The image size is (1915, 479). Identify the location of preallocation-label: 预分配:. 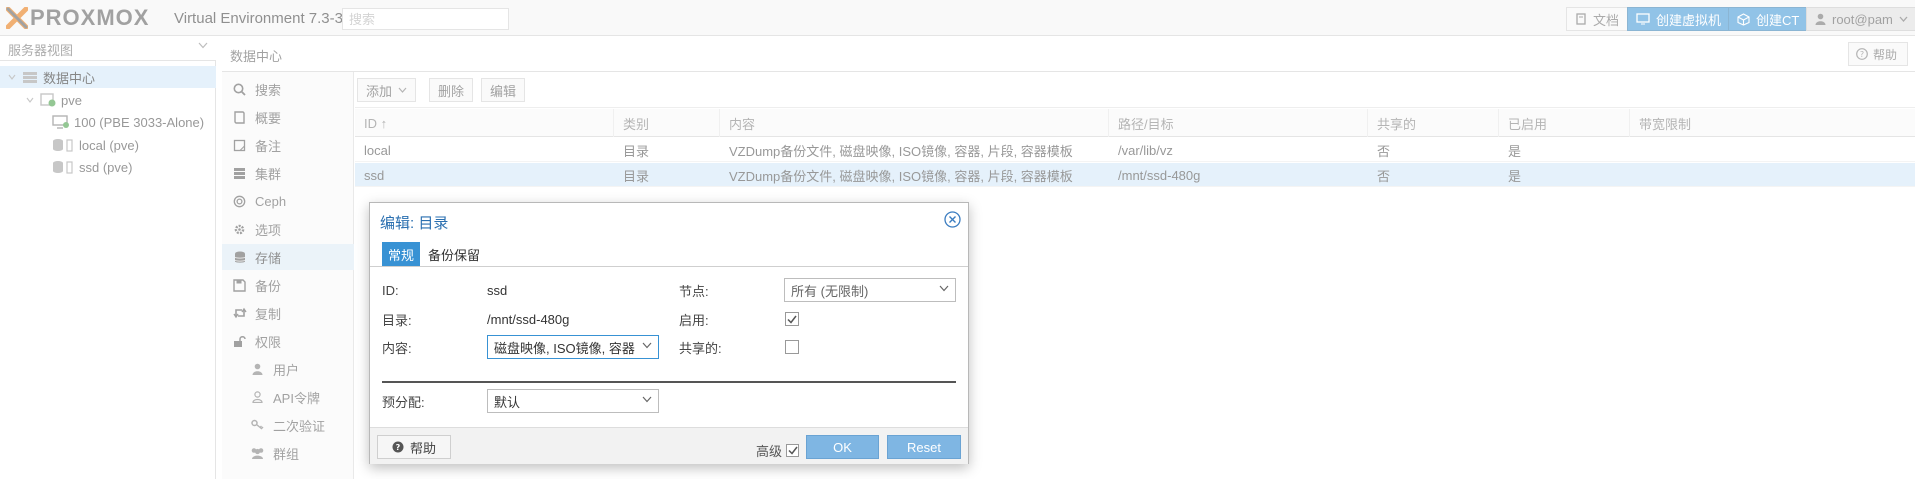
(403, 402).